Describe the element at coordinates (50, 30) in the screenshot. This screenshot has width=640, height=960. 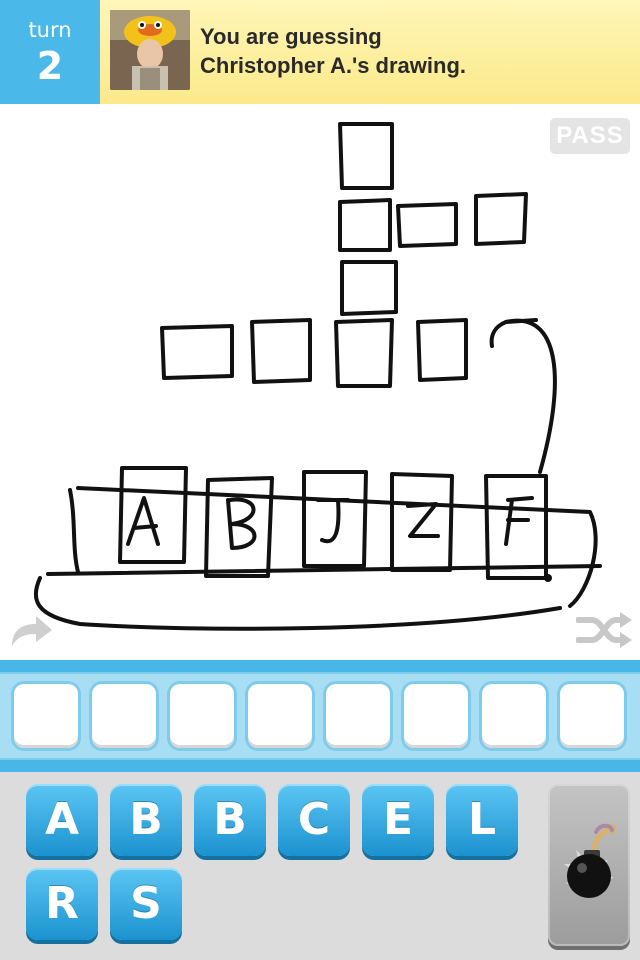
I see `turn-label: turn` at that location.